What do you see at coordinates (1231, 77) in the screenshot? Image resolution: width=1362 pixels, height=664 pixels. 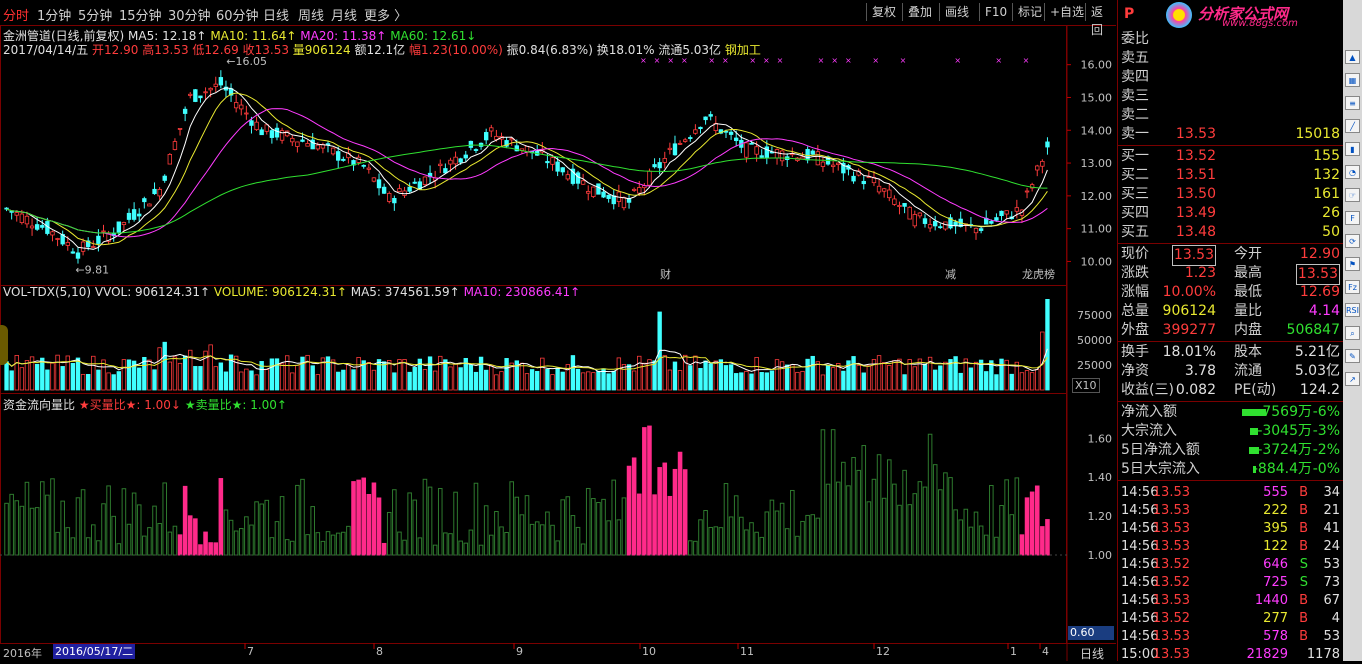 I see `ask-row-1: 卖四` at bounding box center [1231, 77].